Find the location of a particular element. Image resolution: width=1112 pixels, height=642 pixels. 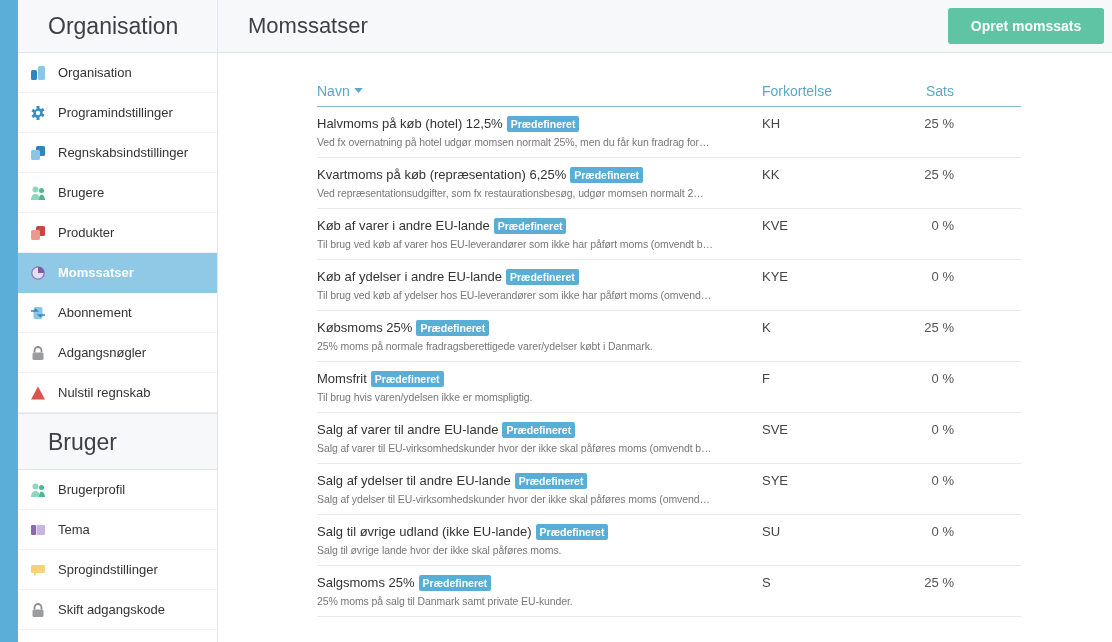

speech-bubble-icon is located at coordinates (38, 569).